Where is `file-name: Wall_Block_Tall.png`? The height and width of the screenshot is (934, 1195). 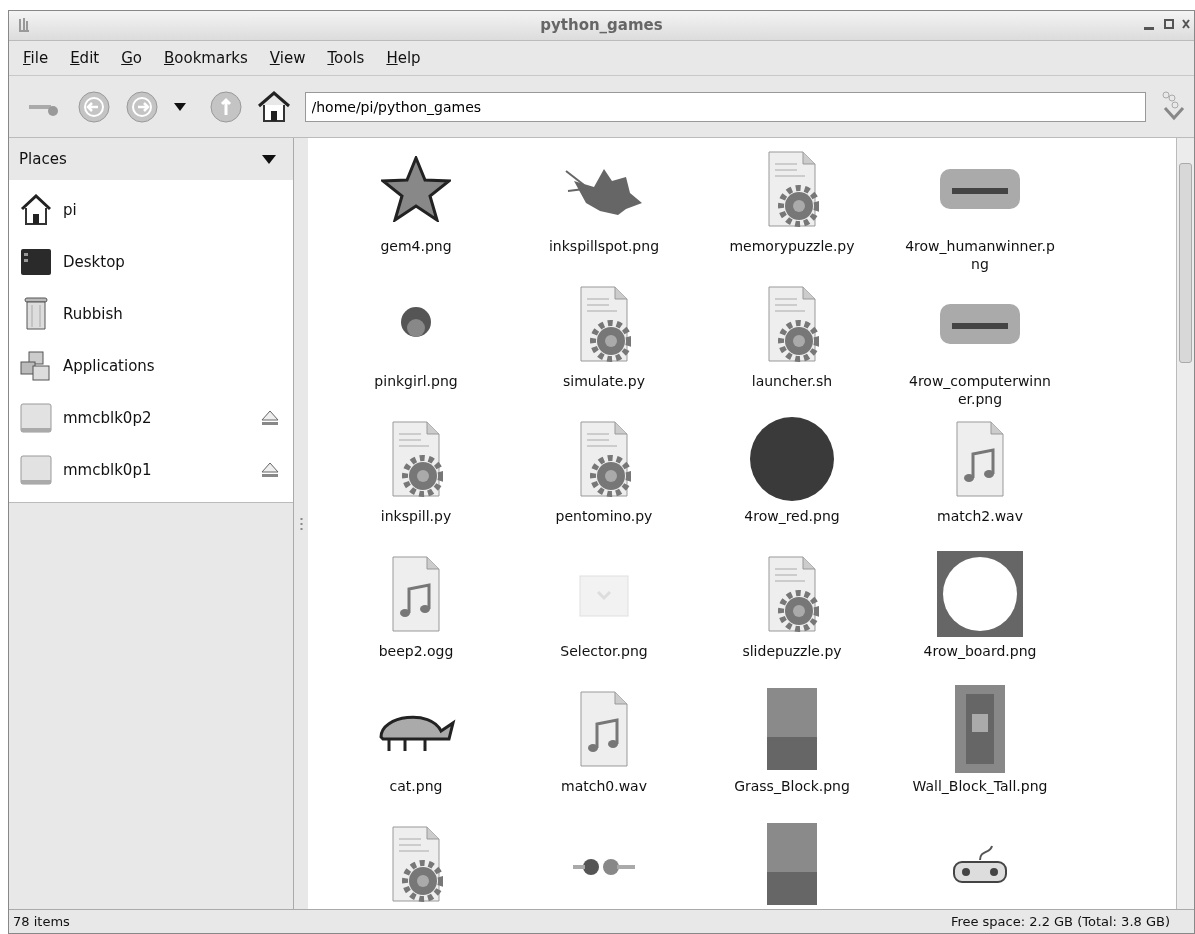 file-name: Wall_Block_Tall.png is located at coordinates (980, 787).